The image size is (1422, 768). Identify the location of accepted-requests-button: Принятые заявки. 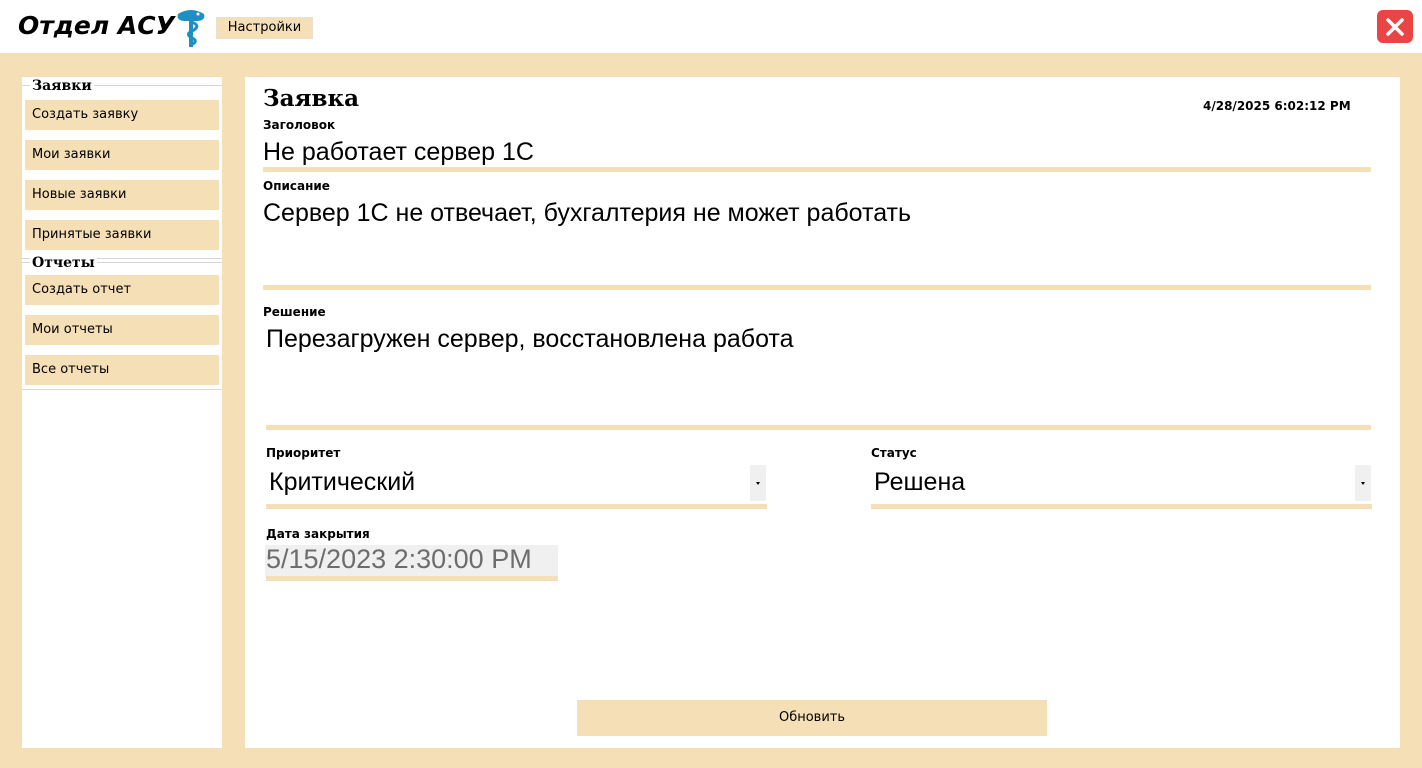
(122, 235).